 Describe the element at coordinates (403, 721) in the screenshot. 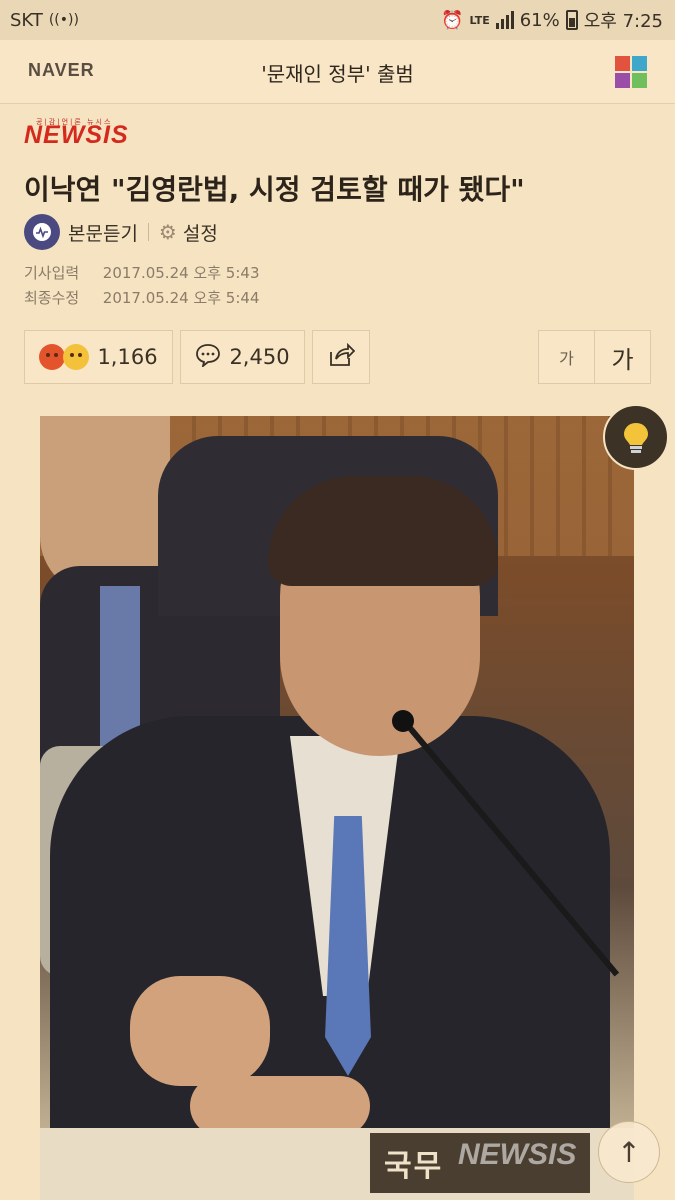

I see `photo-microphone-head` at that location.